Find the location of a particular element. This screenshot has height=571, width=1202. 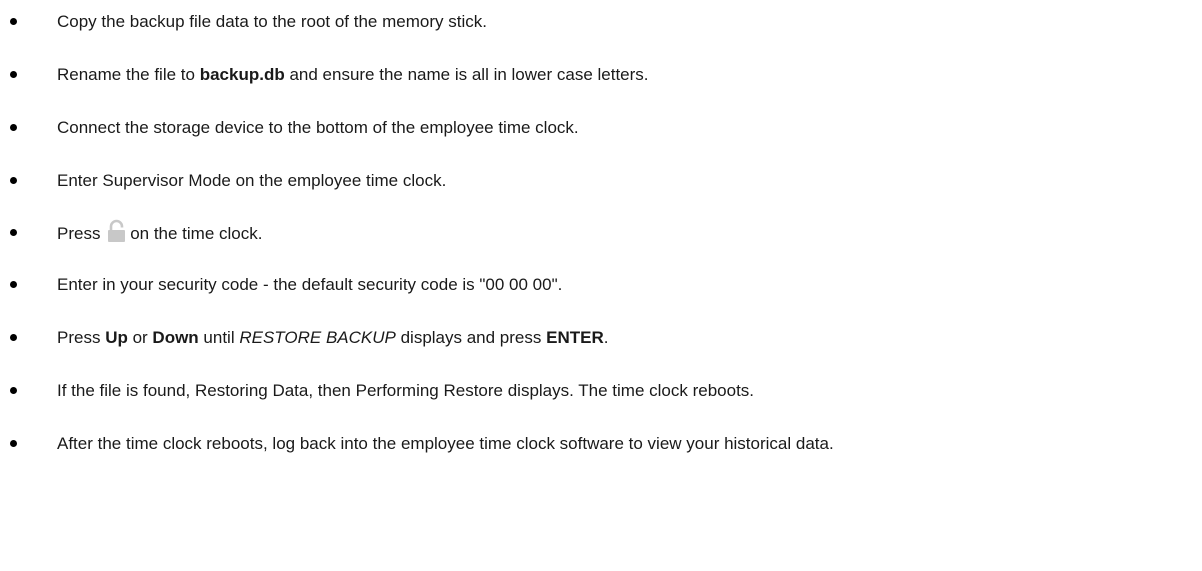

text-segment: or is located at coordinates (140, 337).